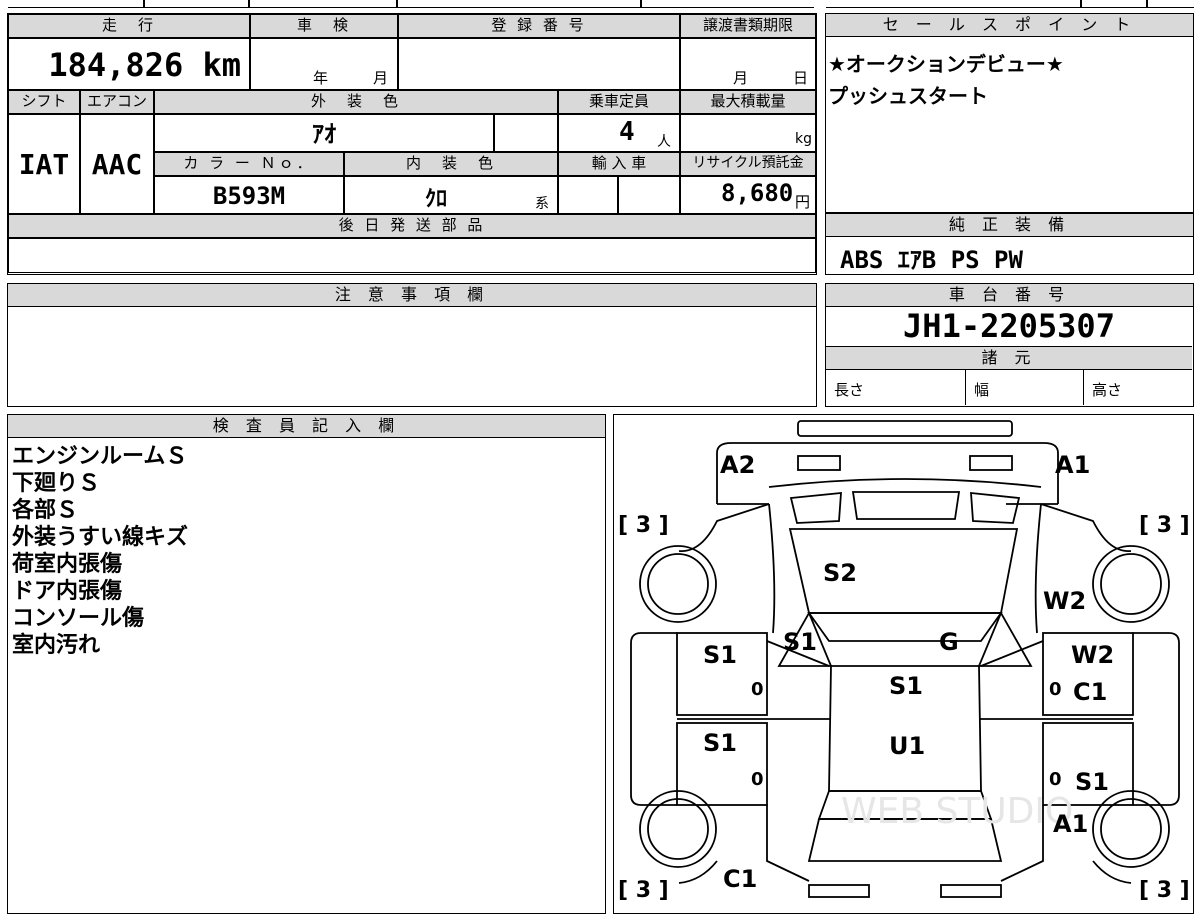 The height and width of the screenshot is (914, 1200). Describe the element at coordinates (356, 102) in the screenshot. I see `ext-color-label: 外 装 色` at that location.